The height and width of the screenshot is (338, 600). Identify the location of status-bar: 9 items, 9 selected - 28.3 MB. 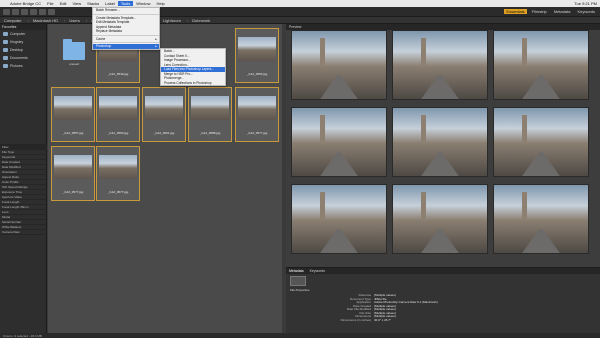
(300, 335).